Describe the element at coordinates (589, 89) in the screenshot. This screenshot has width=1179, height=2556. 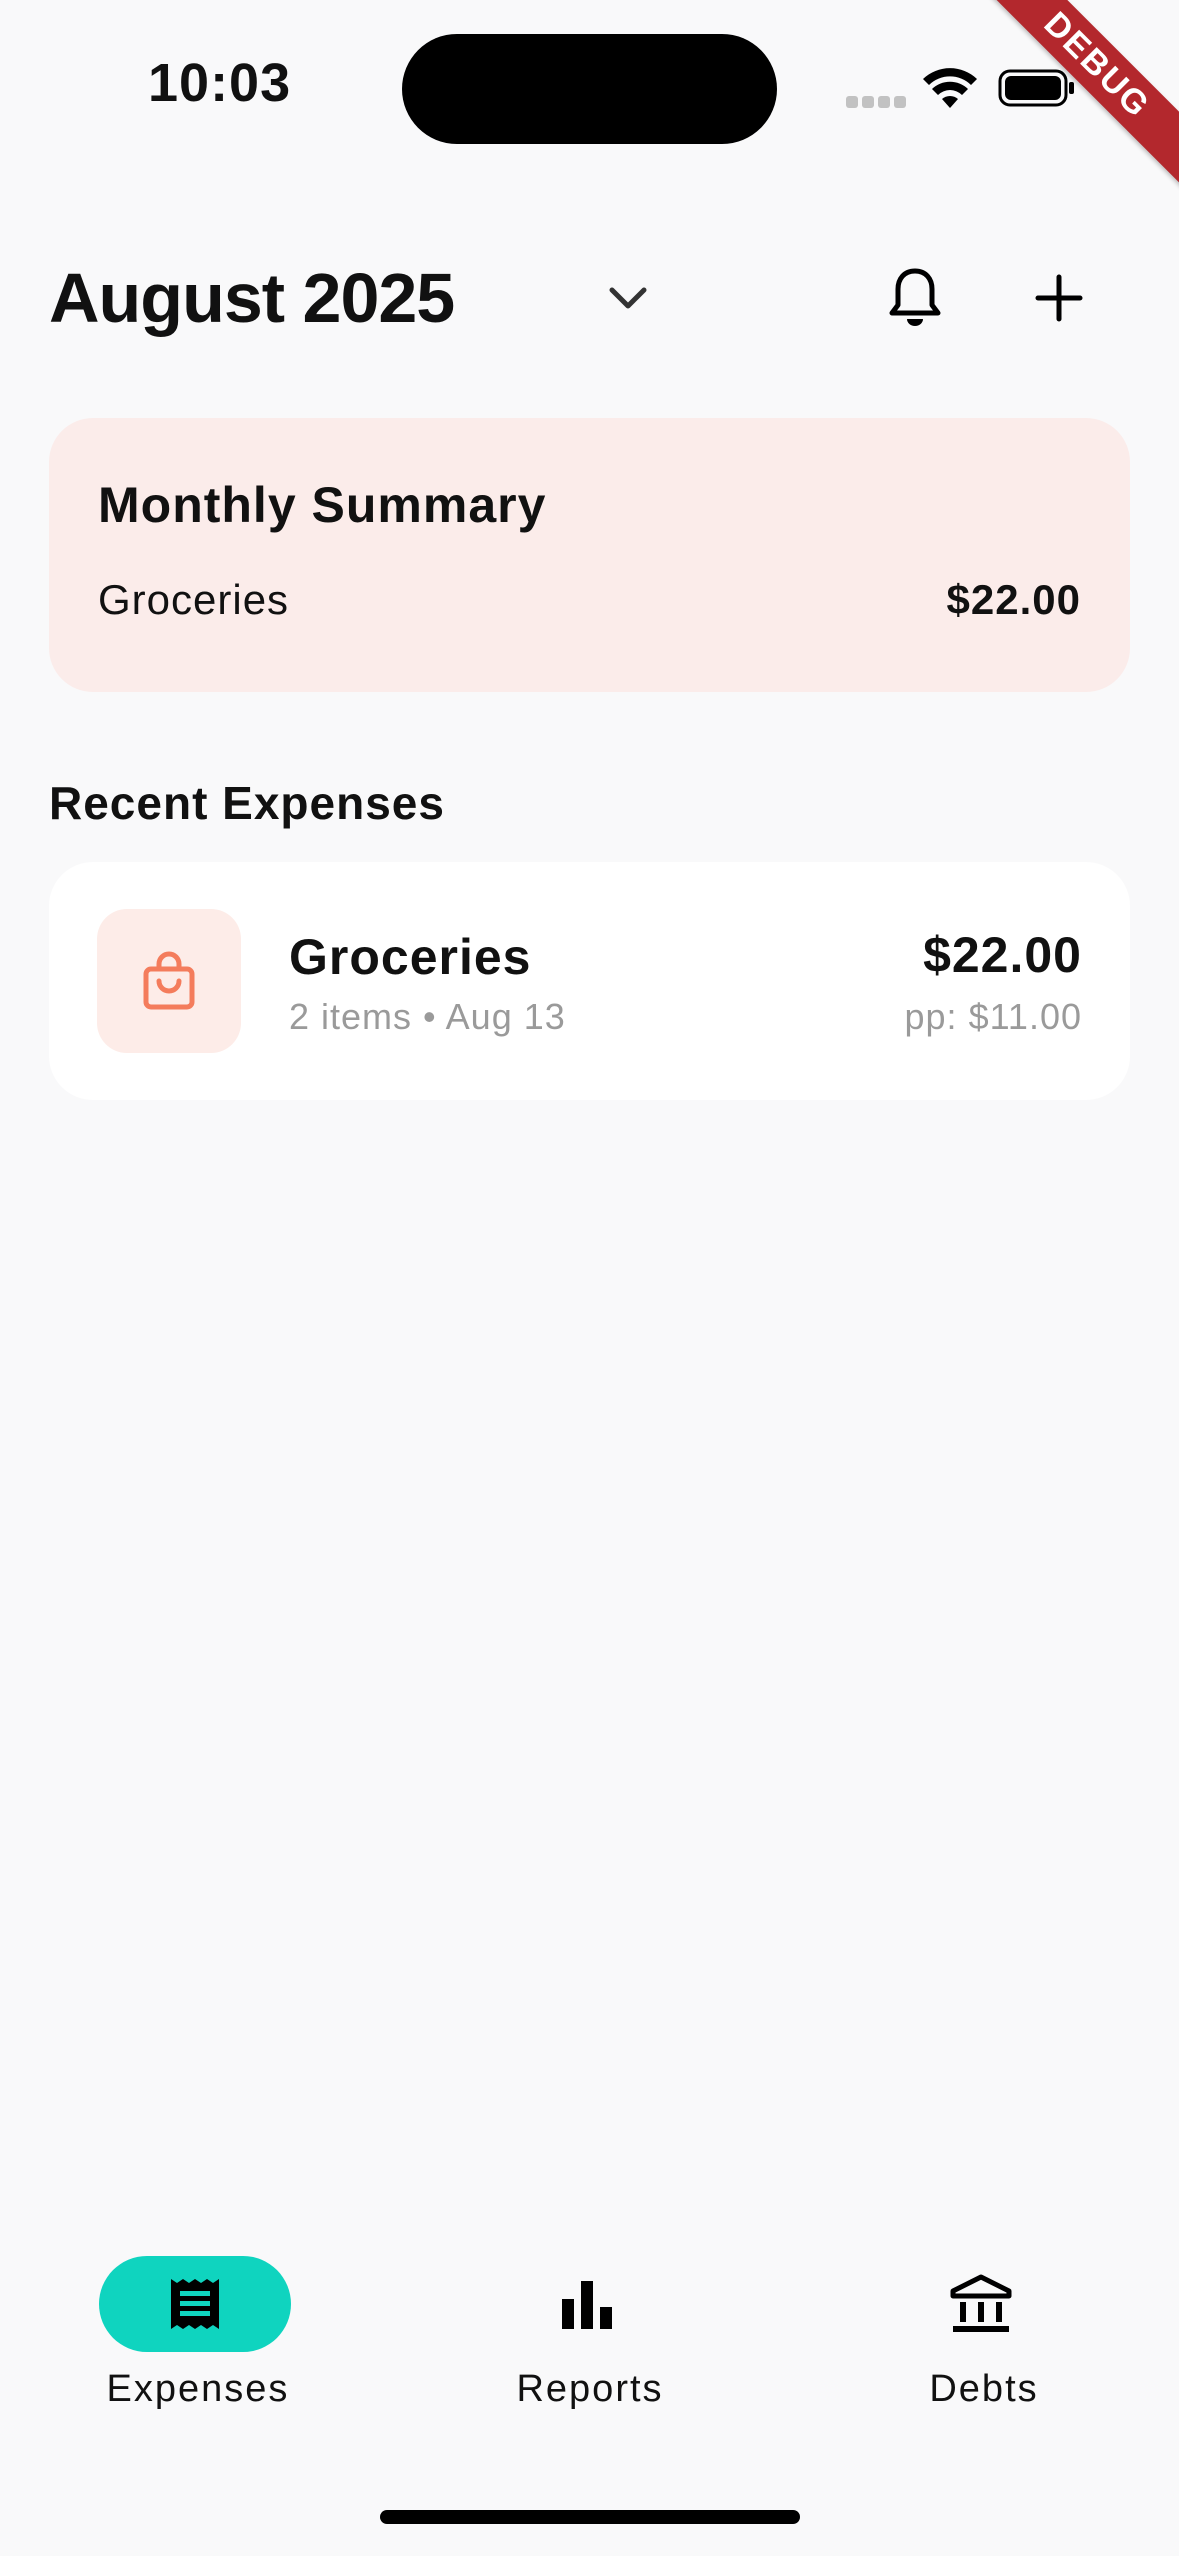
I see `dynamic-island` at that location.